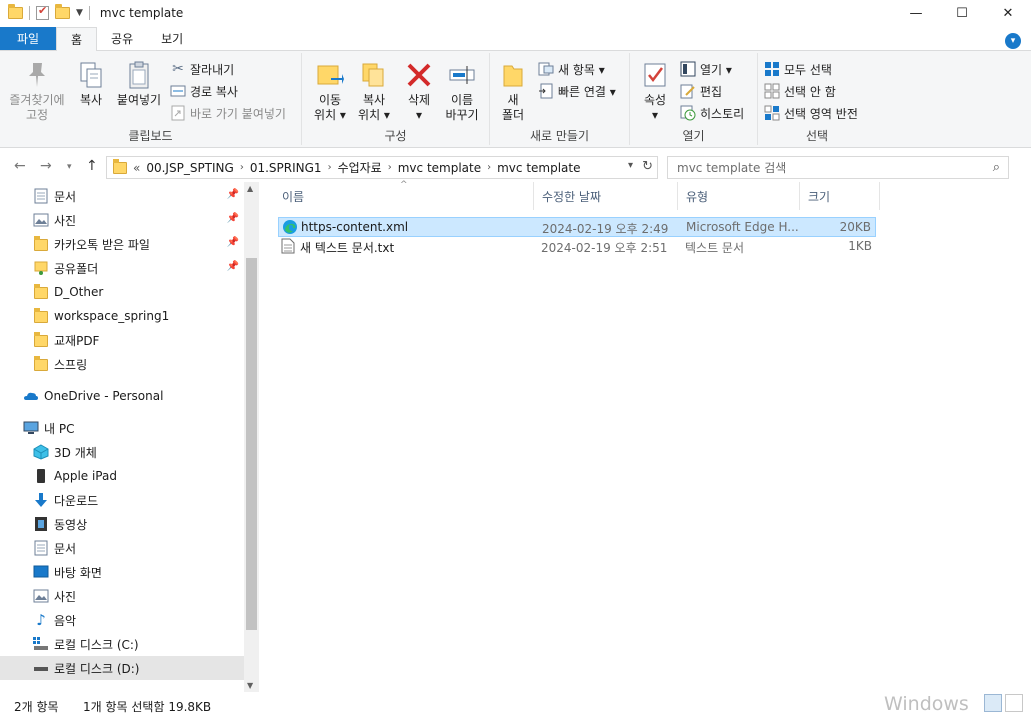 The height and width of the screenshot is (720, 1031). Describe the element at coordinates (122, 572) in the screenshot. I see `nav-item-desktop: 바탕 화면` at that location.